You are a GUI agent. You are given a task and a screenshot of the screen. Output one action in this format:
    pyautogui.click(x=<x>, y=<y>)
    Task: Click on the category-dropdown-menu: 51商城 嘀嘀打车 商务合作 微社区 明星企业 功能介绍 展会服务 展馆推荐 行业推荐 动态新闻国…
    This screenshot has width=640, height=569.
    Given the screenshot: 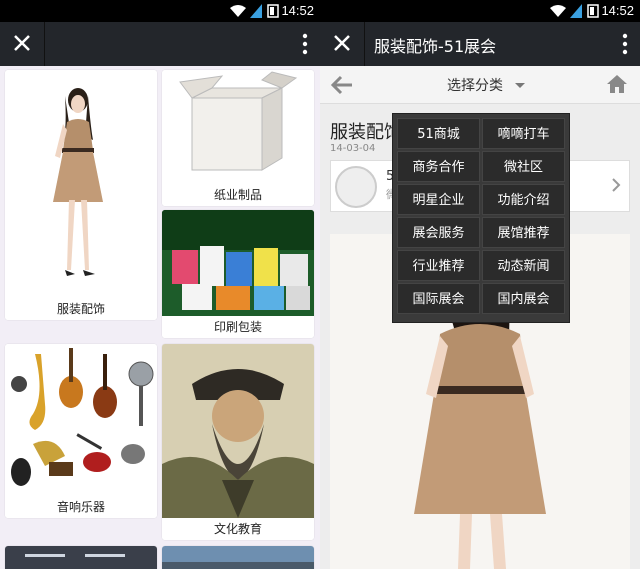 What is the action you would take?
    pyautogui.click(x=481, y=218)
    